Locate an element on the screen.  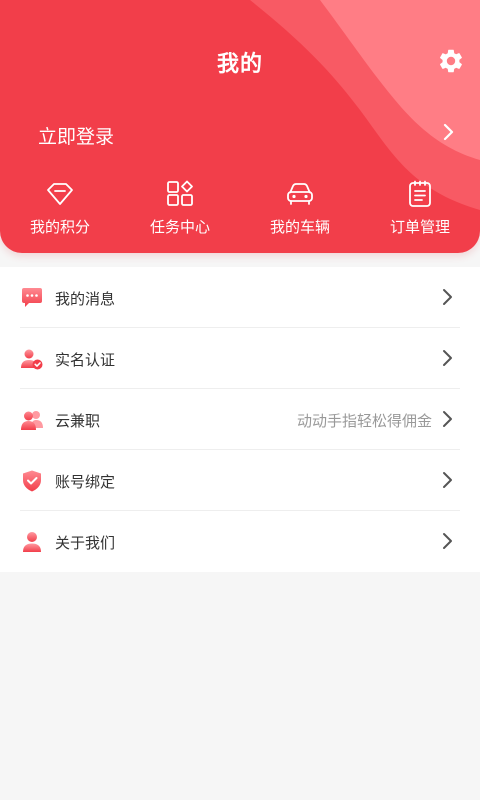
quick-action-tasks: 任务中心 is located at coordinates (180, 210).